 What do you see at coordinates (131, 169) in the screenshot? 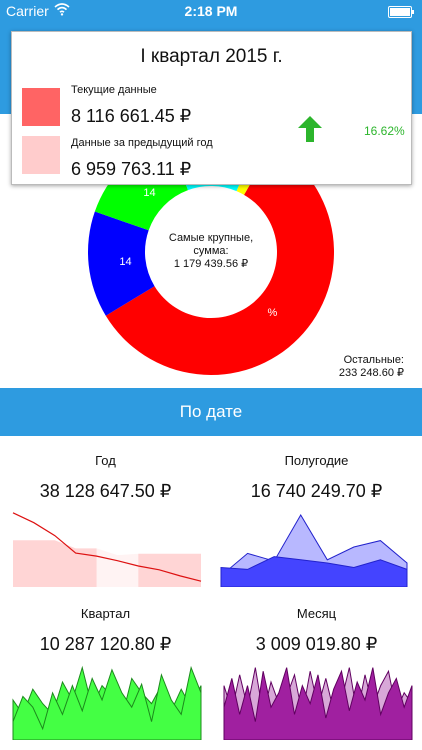
I see `previous-value: 6 959 763.11 ₽` at bounding box center [131, 169].